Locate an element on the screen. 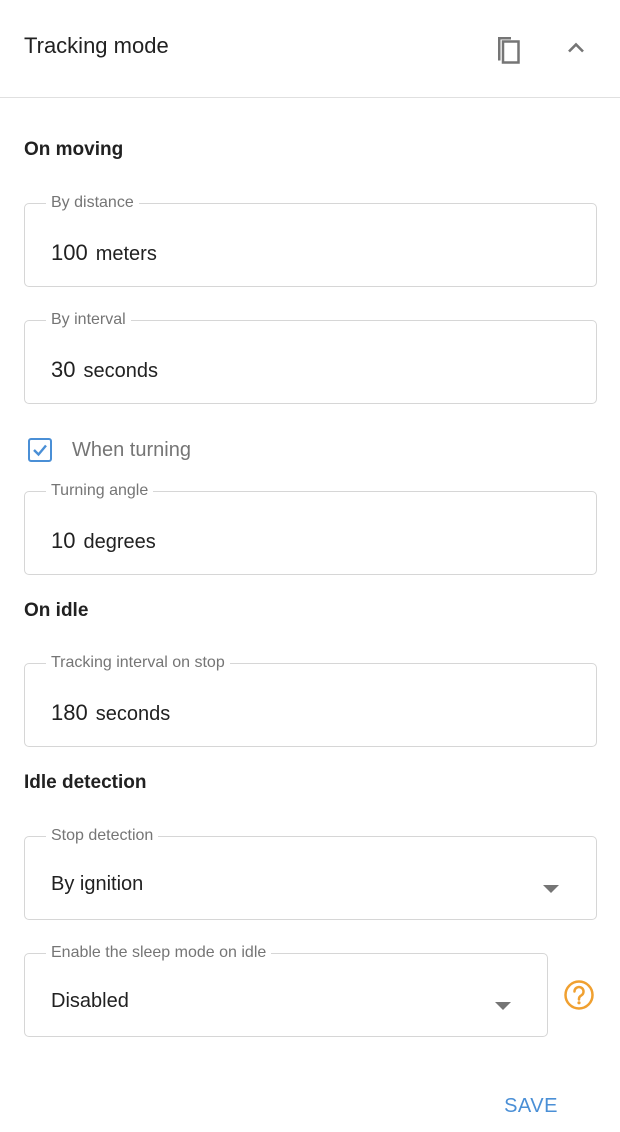 The image size is (620, 1132). checkmark-icon is located at coordinates (40, 450).